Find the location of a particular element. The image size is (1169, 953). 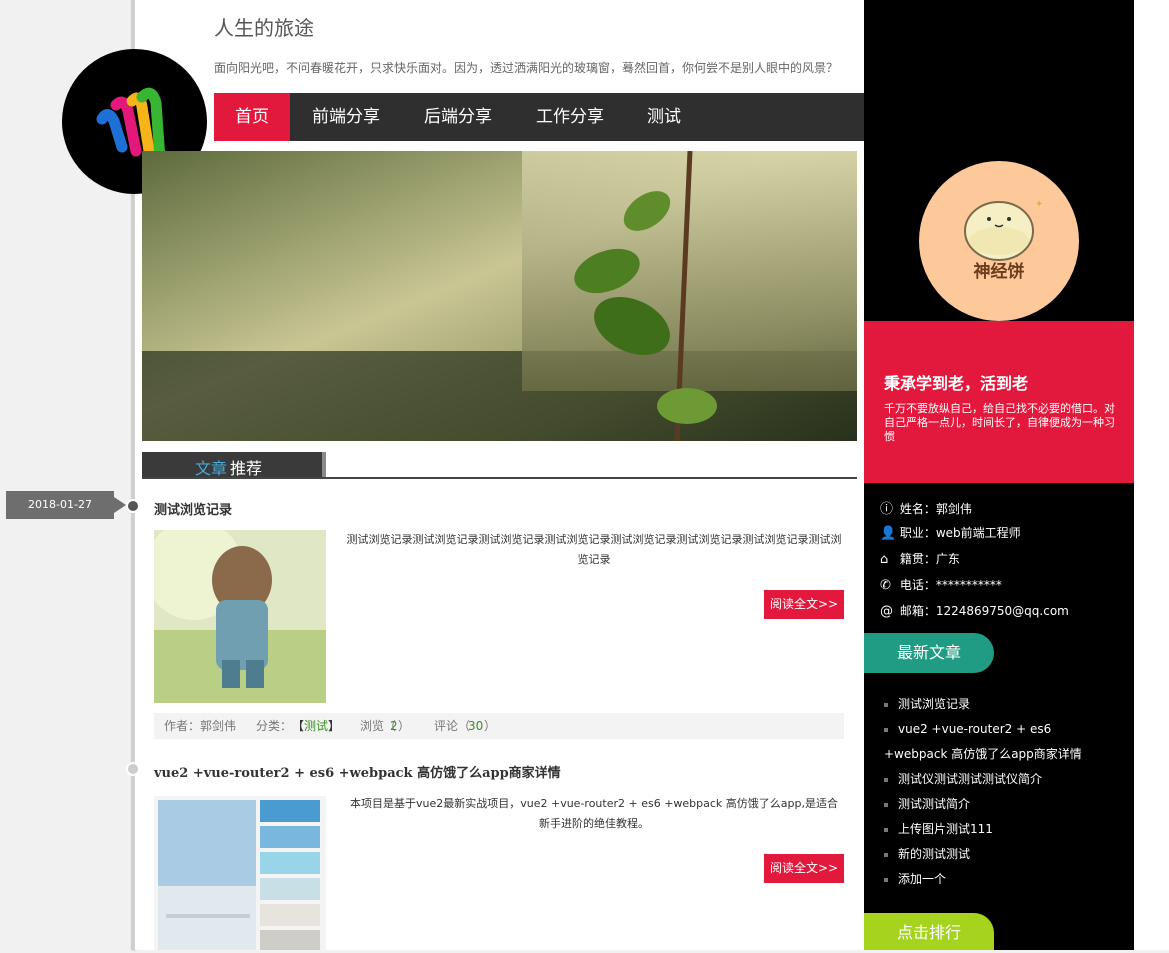

info-job-text: 职业：web前端工程师 is located at coordinates (960, 533).